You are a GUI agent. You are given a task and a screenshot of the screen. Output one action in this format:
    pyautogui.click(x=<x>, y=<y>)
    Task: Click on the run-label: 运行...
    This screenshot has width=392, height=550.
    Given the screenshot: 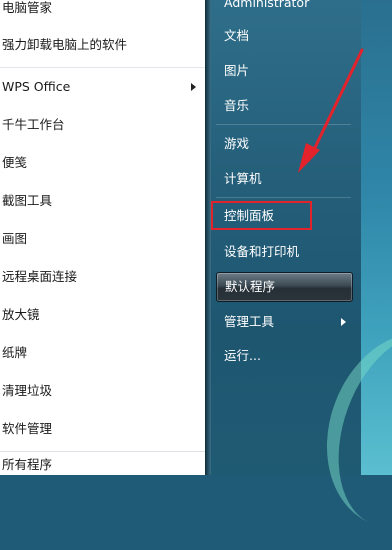 What is the action you would take?
    pyautogui.click(x=242, y=355)
    